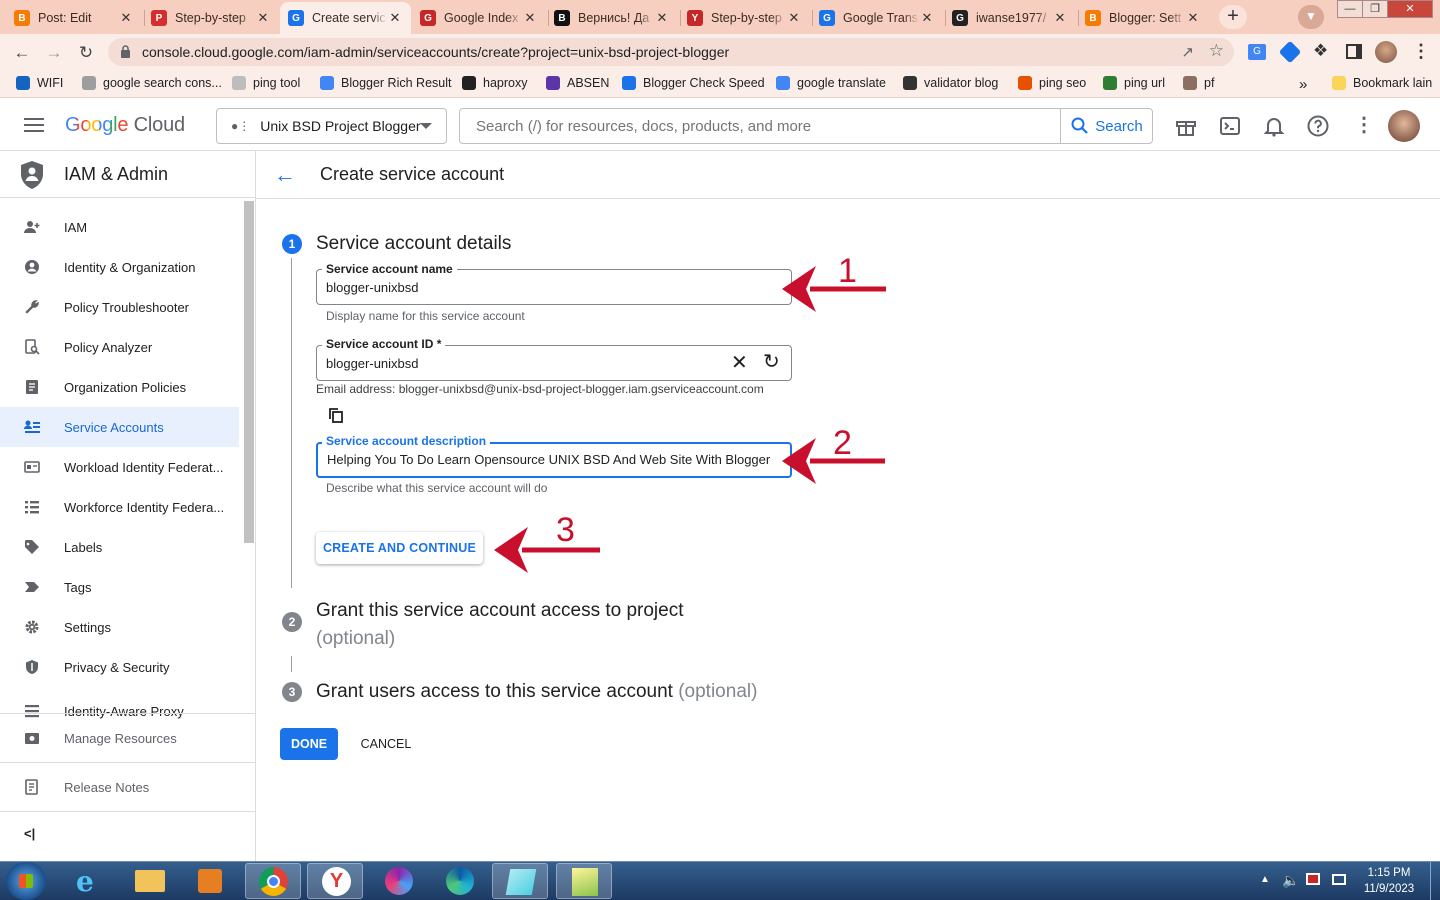 The image size is (1440, 900). Describe the element at coordinates (345, 18) in the screenshot. I see `browser-tab: G Create service ✕` at that location.